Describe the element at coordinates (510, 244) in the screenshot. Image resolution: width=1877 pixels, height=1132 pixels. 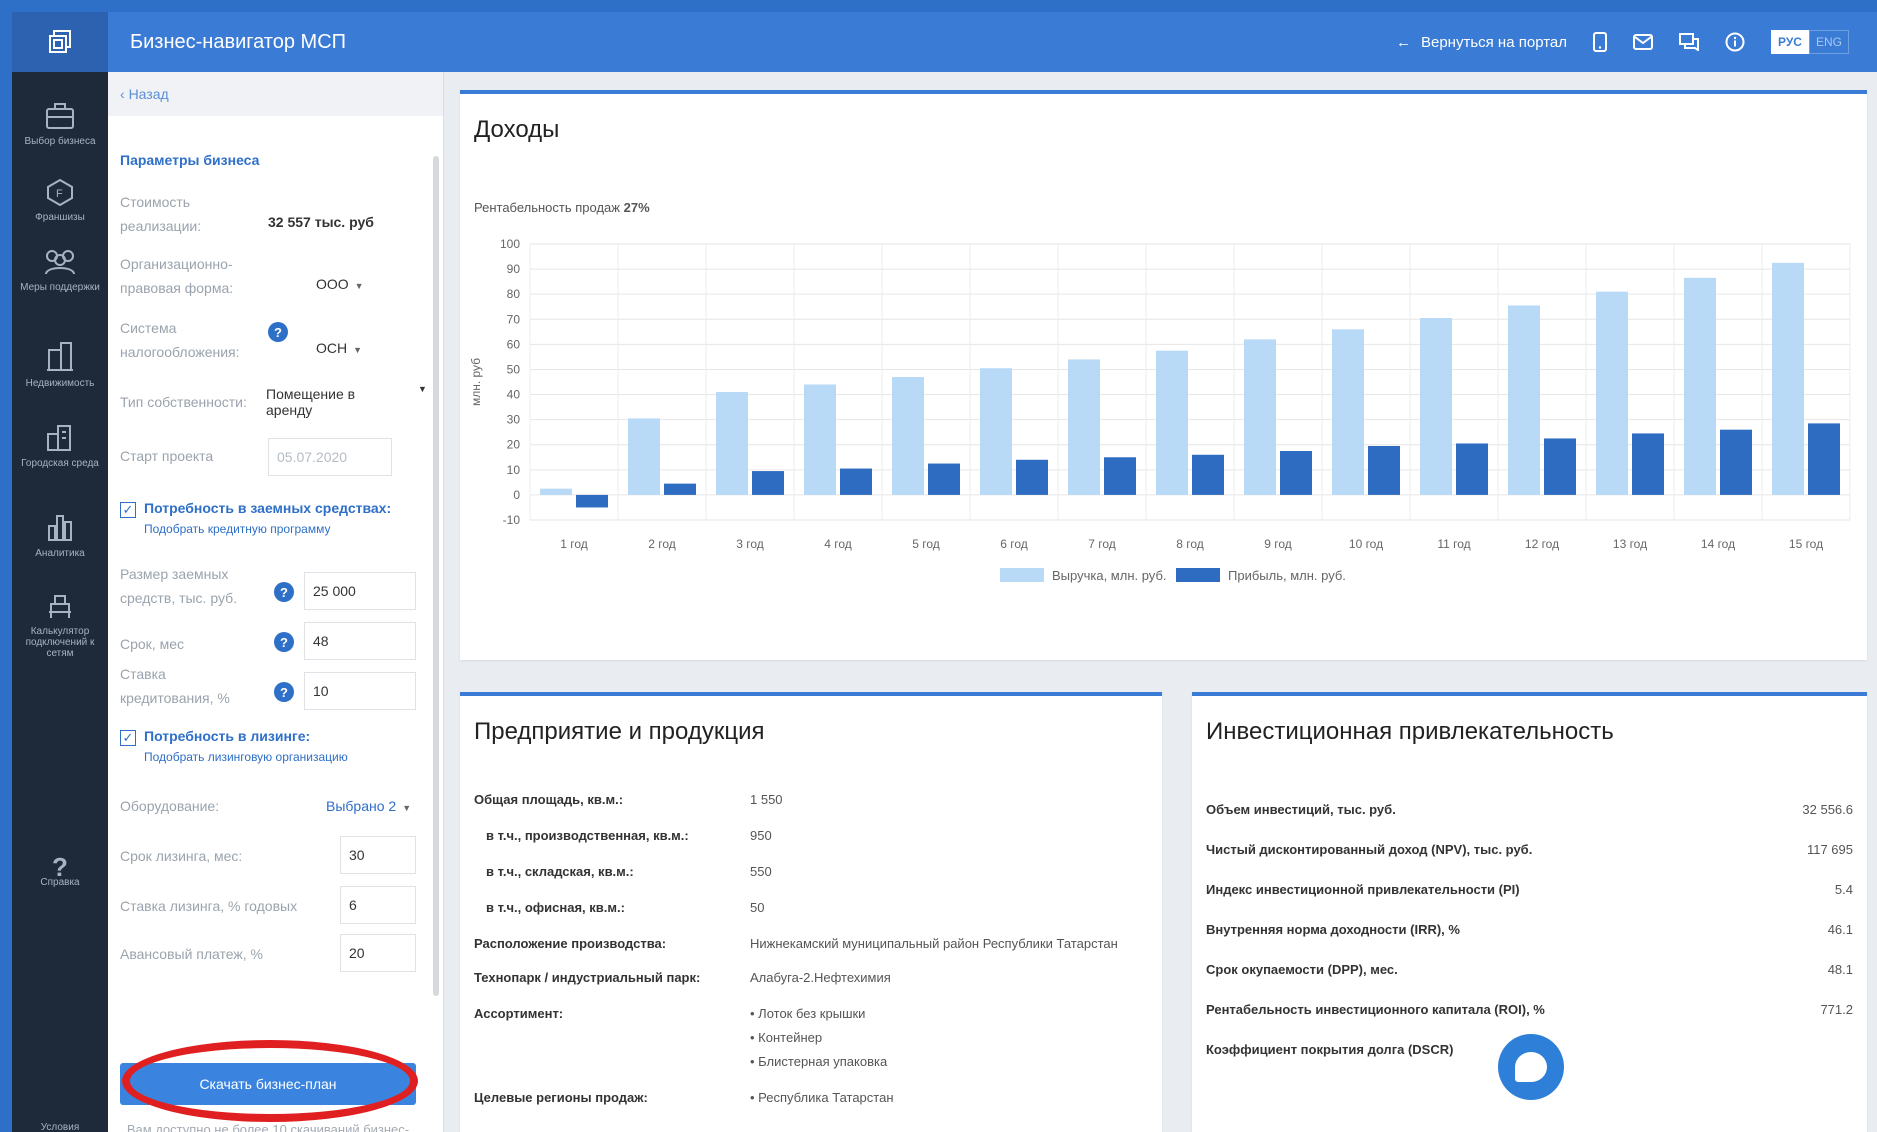
I see `y-tick-label: 100` at that location.